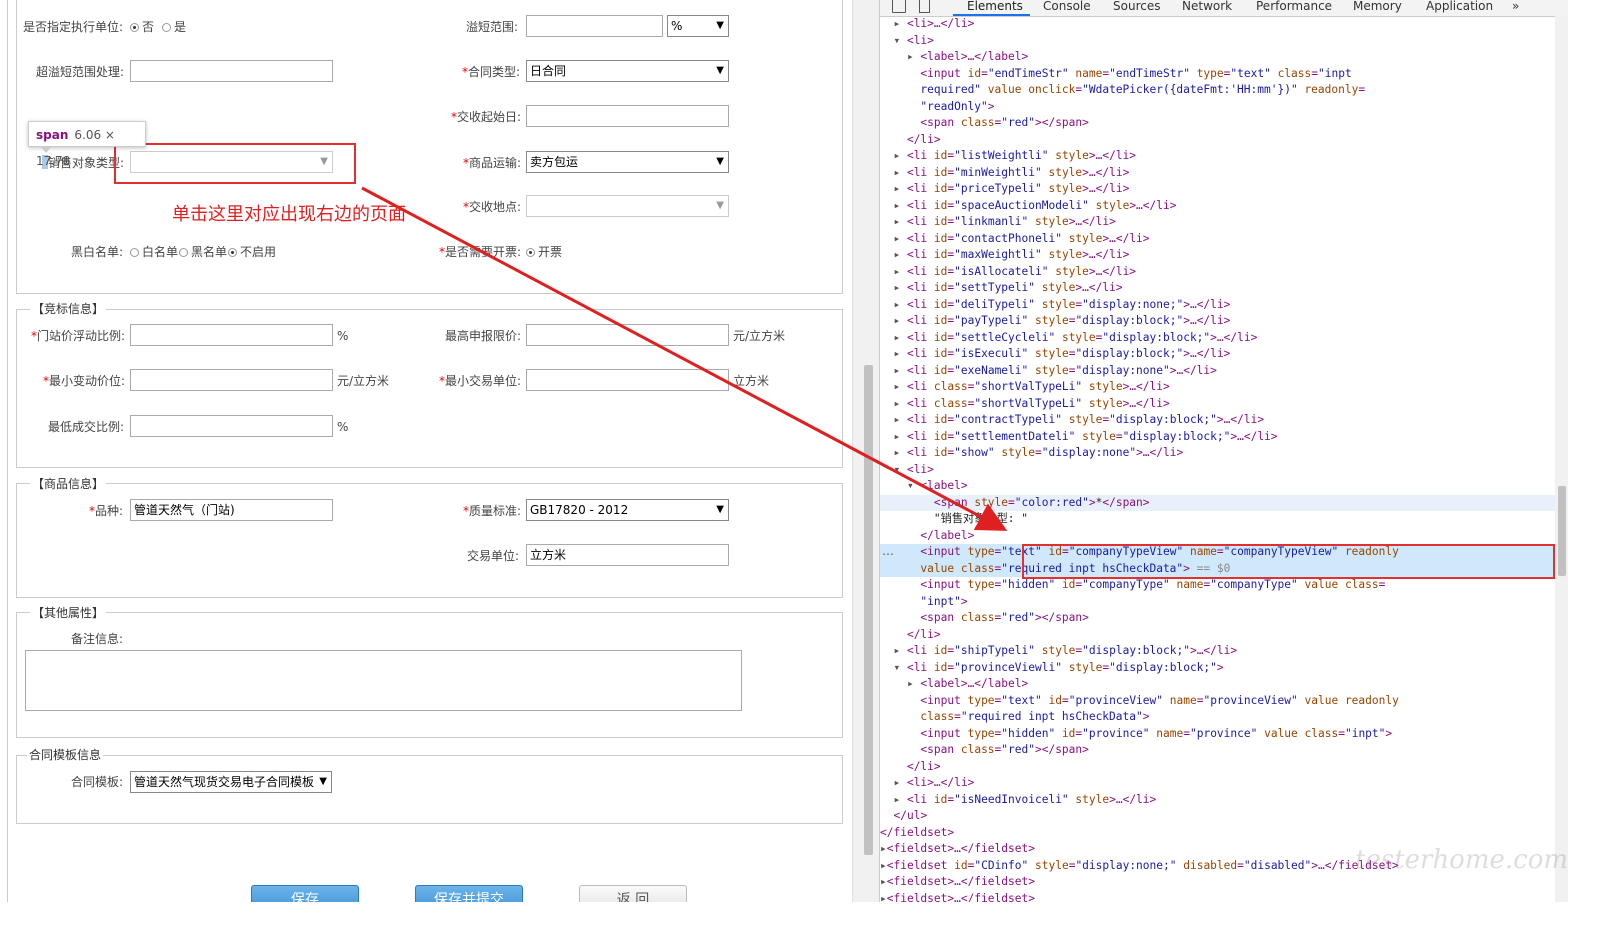 Image resolution: width=1615 pixels, height=929 pixels. Describe the element at coordinates (1067, 7) in the screenshot. I see `tab-console: Console` at that location.